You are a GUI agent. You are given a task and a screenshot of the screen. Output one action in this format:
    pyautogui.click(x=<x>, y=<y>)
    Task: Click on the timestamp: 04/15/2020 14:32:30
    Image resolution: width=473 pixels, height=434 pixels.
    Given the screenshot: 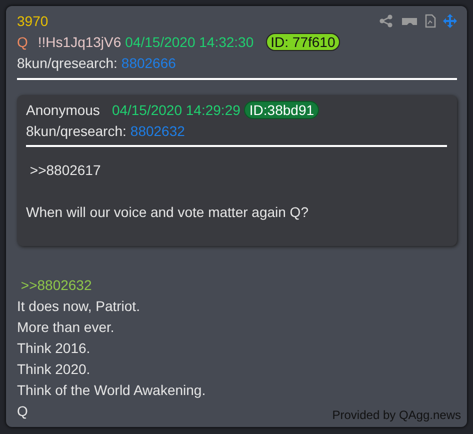 What is the action you would take?
    pyautogui.click(x=189, y=42)
    